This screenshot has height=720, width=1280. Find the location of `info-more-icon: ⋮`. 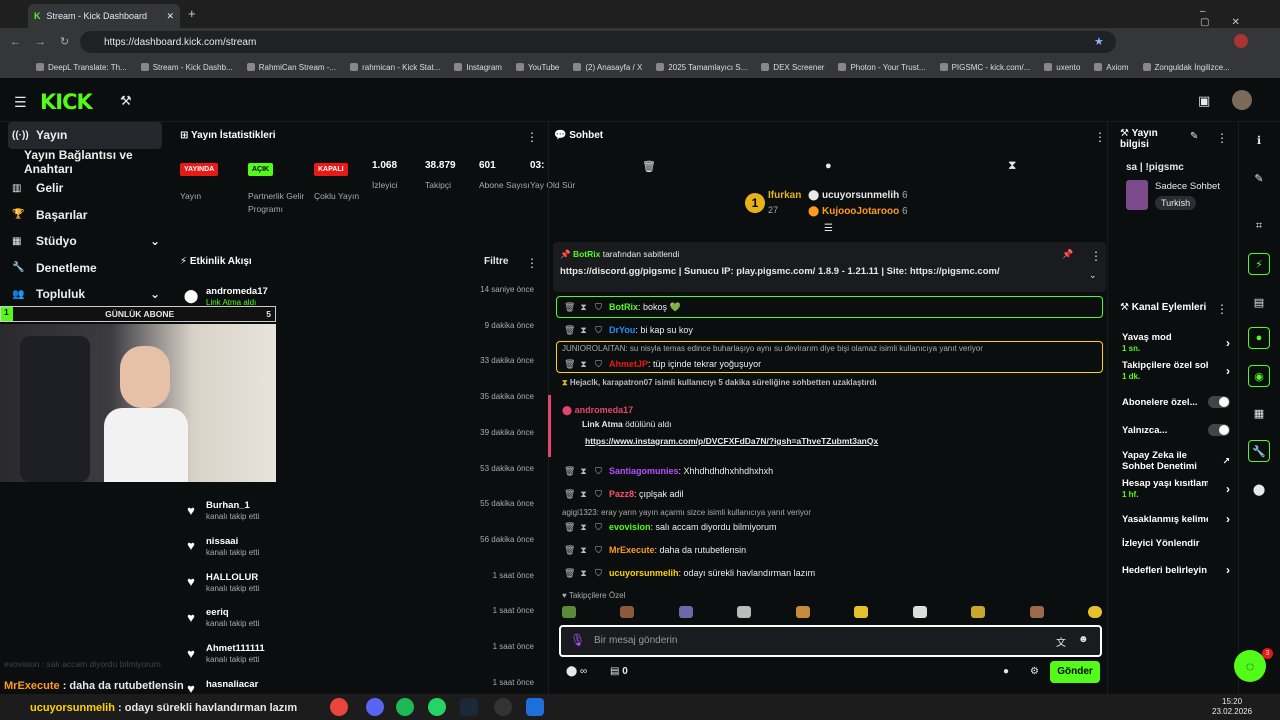

info-more-icon: ⋮ is located at coordinates (1222, 138).